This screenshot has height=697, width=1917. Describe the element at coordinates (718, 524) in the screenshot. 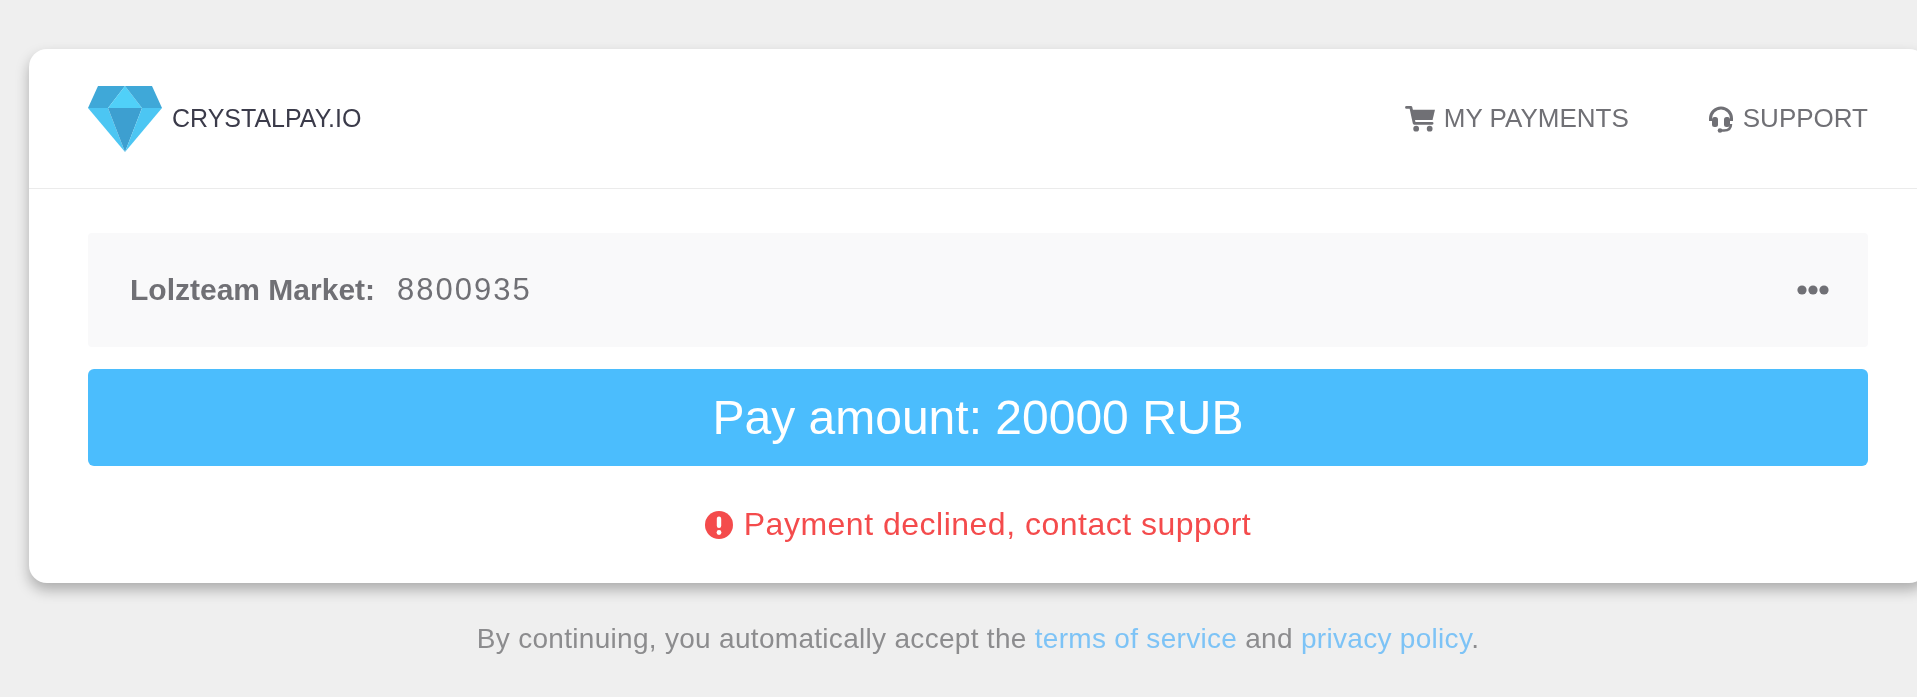

I see `exclamation-icon` at that location.